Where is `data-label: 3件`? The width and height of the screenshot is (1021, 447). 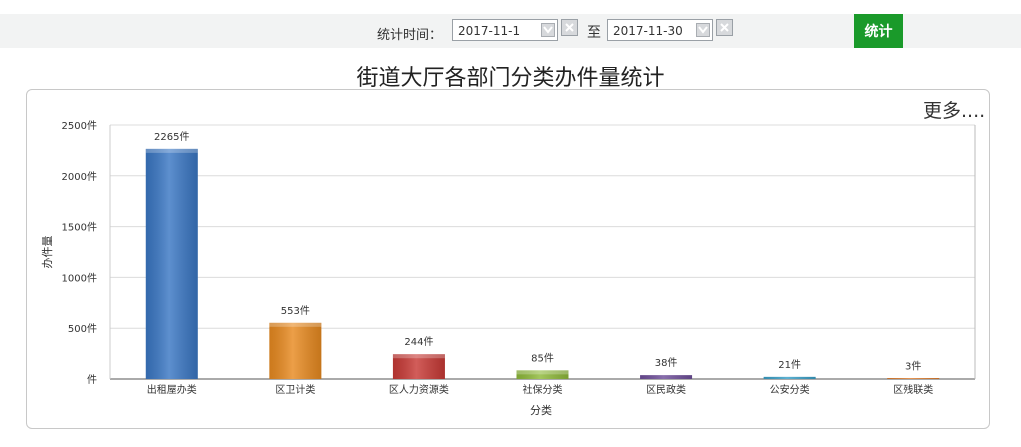
data-label: 3件 is located at coordinates (913, 367).